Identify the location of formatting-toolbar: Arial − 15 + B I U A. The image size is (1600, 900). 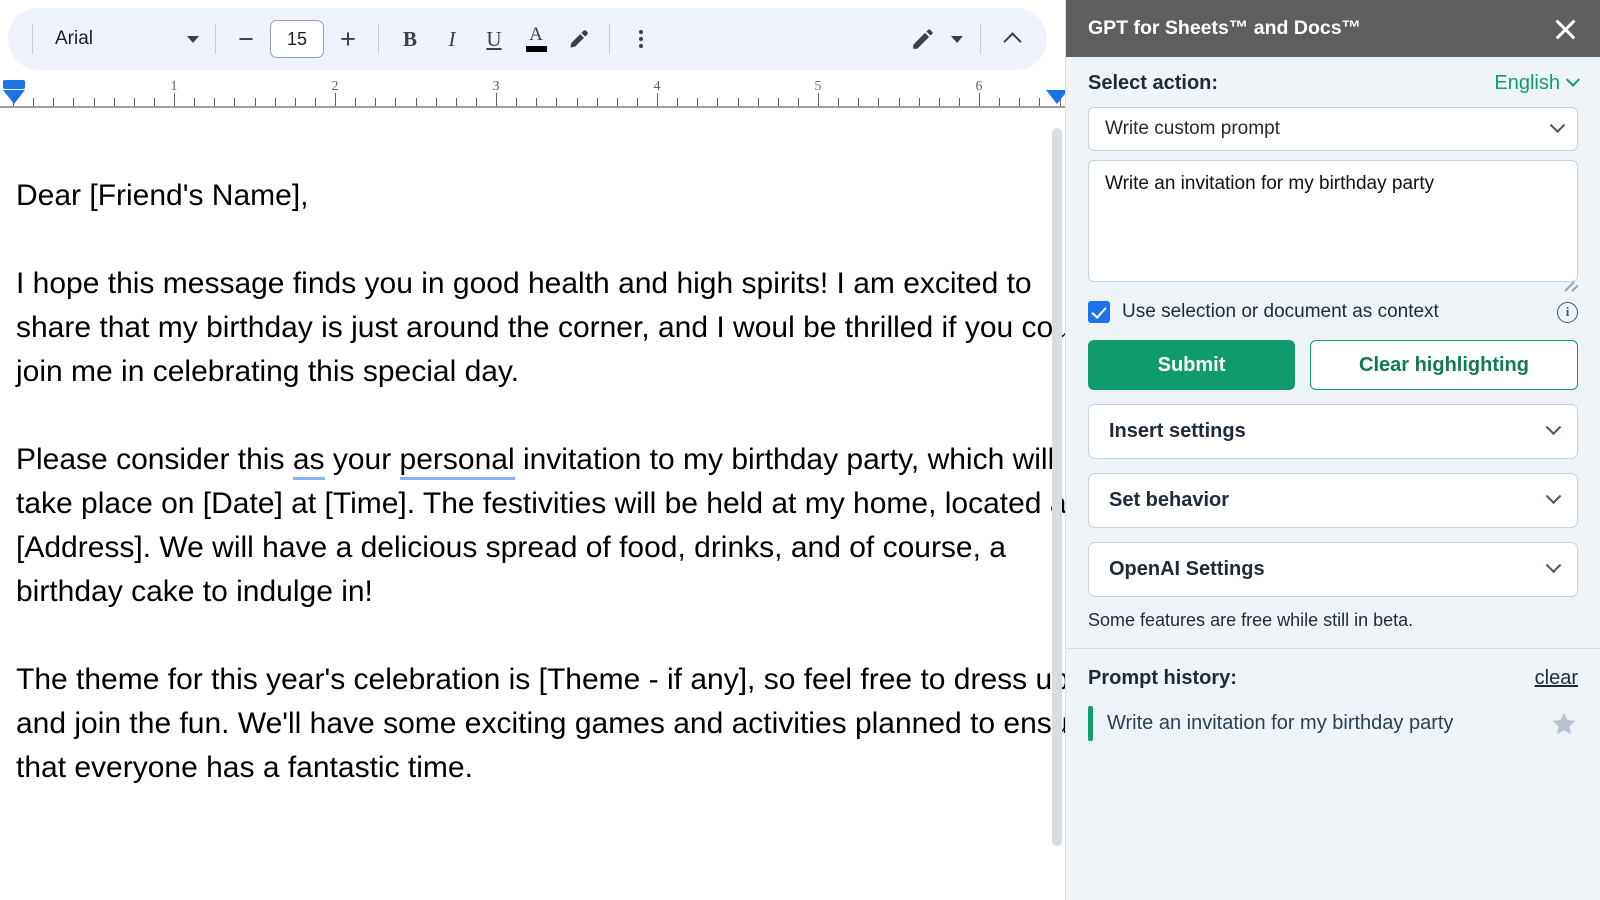
(527, 39).